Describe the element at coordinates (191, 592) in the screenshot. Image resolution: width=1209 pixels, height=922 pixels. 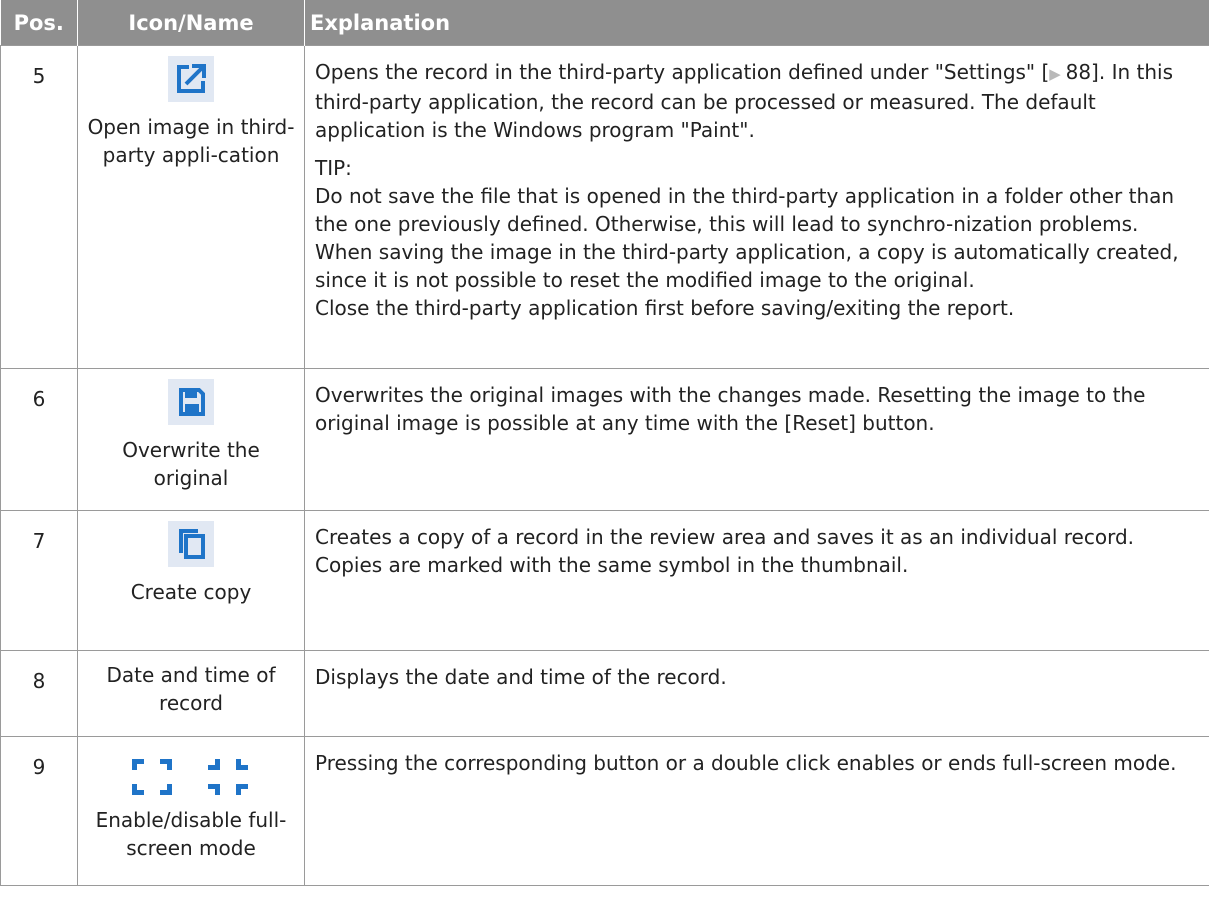
I see `row-name: Create copy` at that location.